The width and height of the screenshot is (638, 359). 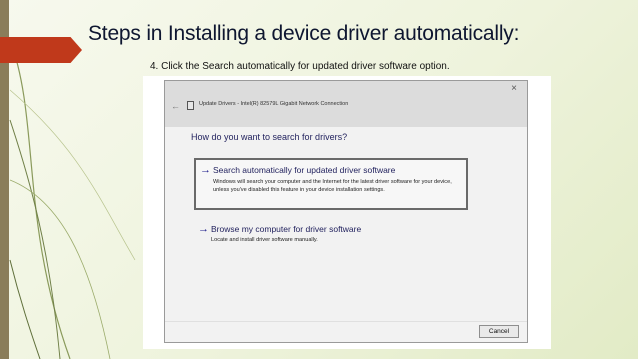 What do you see at coordinates (190, 105) in the screenshot?
I see `device-driver-icon` at bounding box center [190, 105].